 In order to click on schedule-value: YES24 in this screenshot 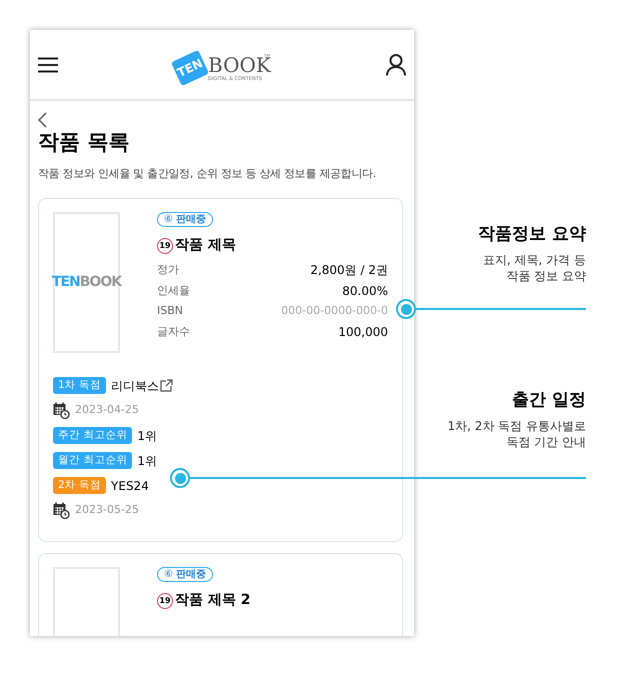, I will do `click(130, 486)`.